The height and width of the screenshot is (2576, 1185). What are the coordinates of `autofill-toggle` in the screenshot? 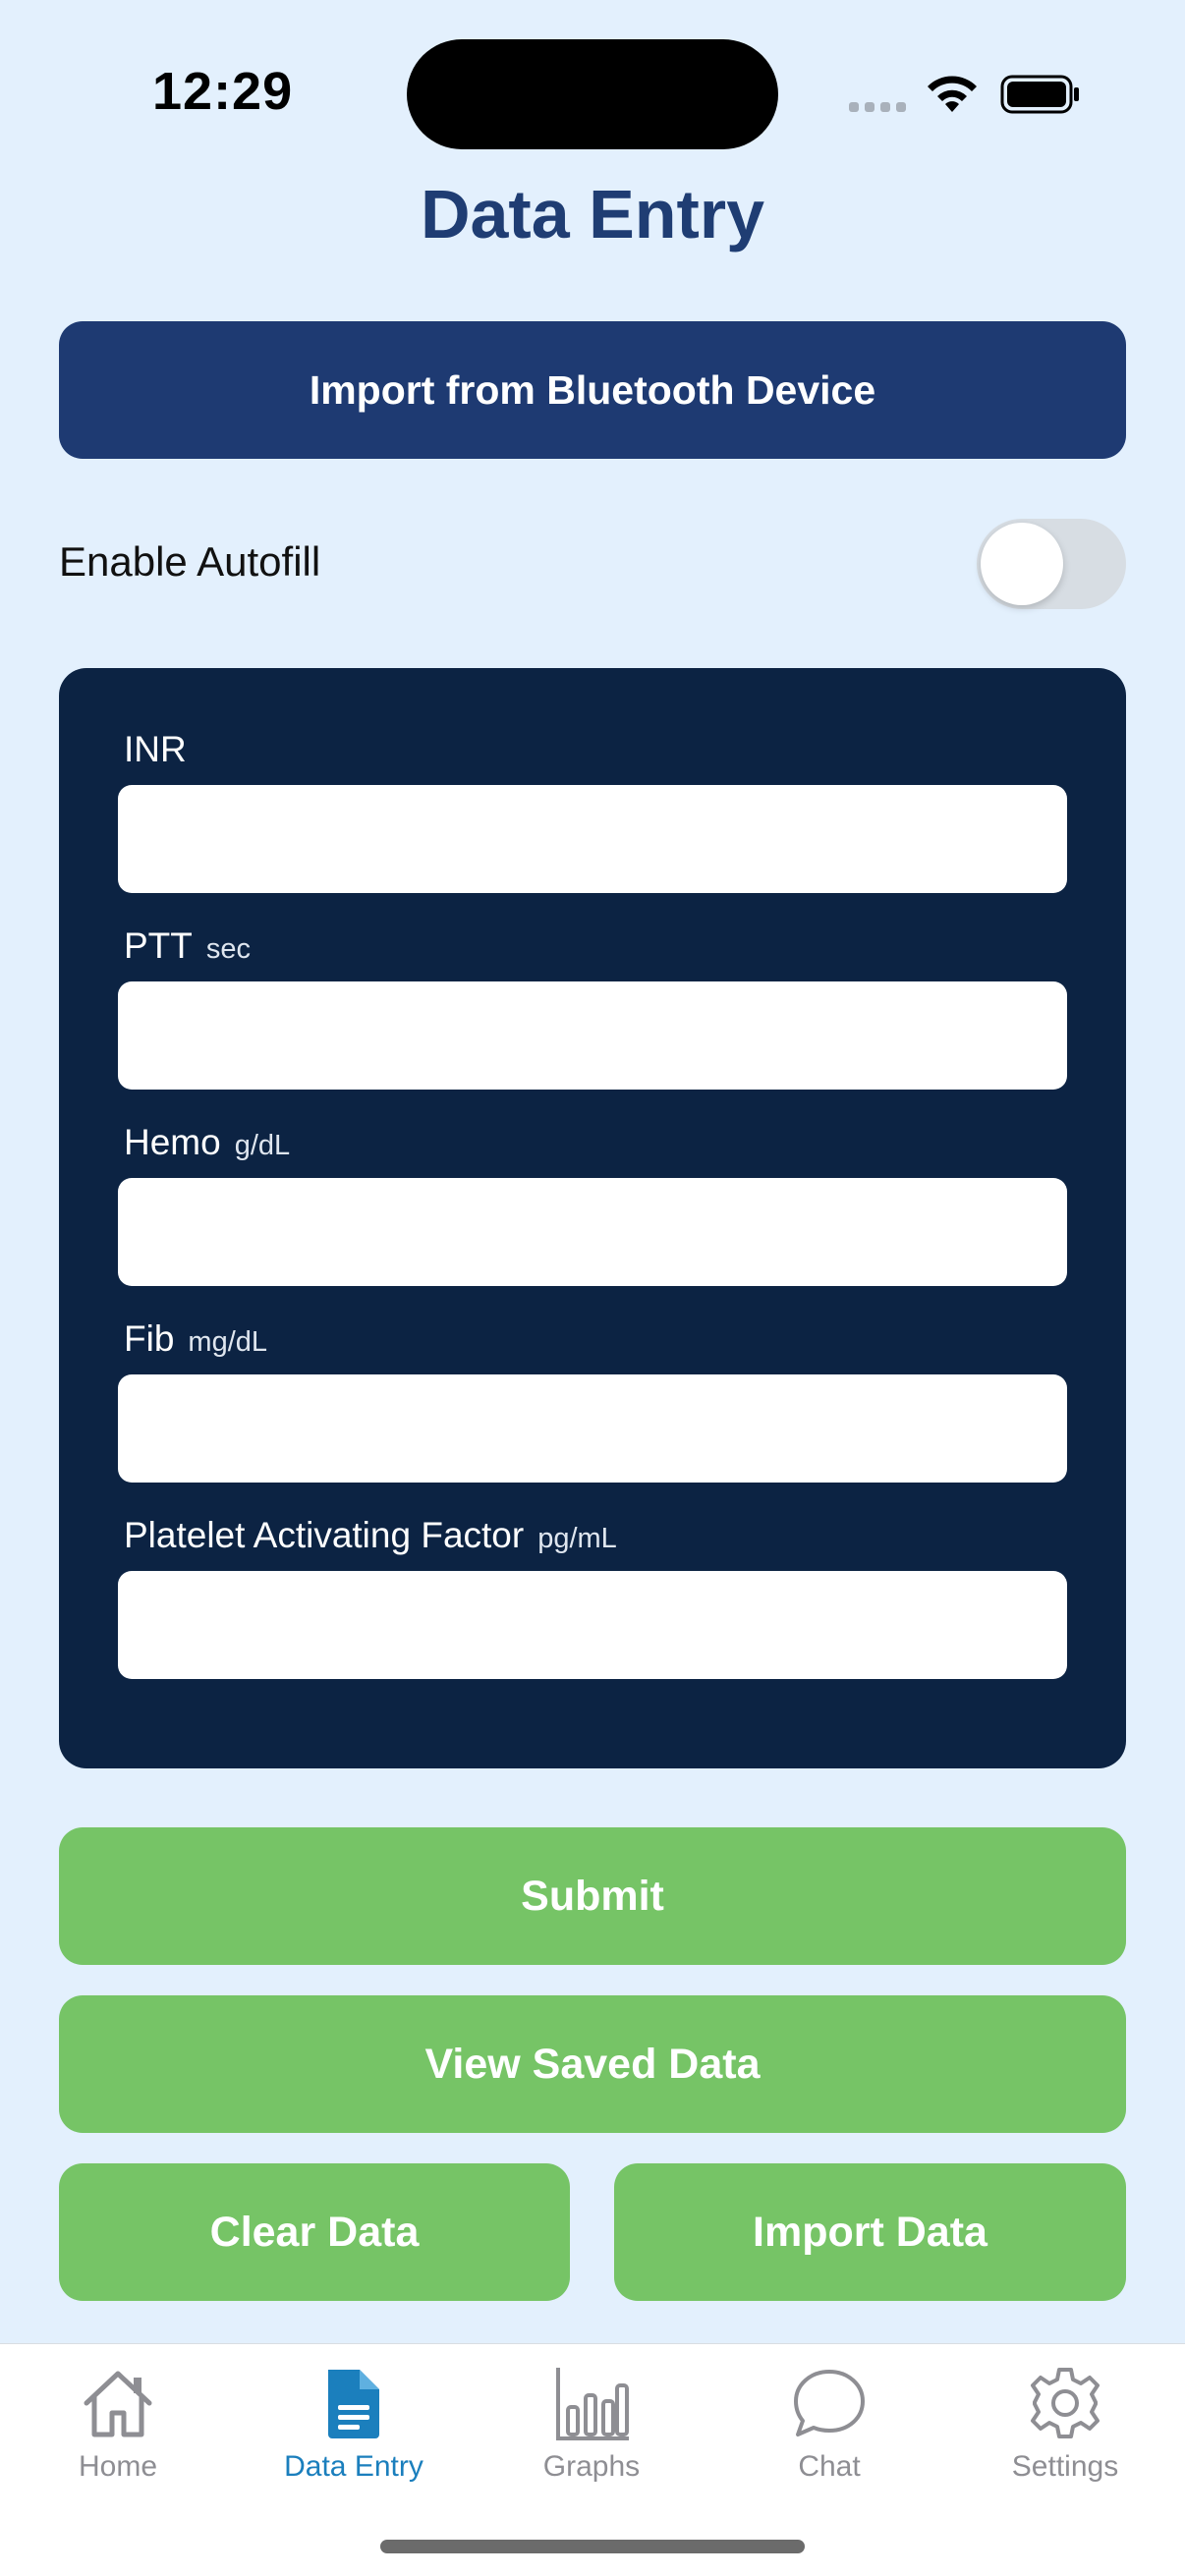 It's located at (1052, 564).